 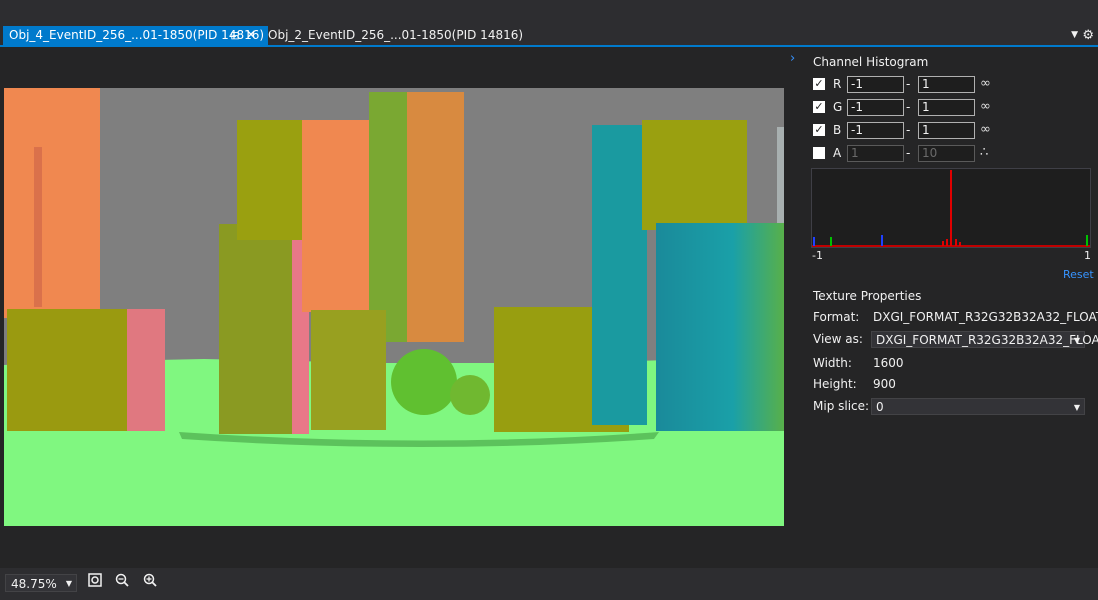 What do you see at coordinates (875, 84) in the screenshot?
I see `min-input-r: -1` at bounding box center [875, 84].